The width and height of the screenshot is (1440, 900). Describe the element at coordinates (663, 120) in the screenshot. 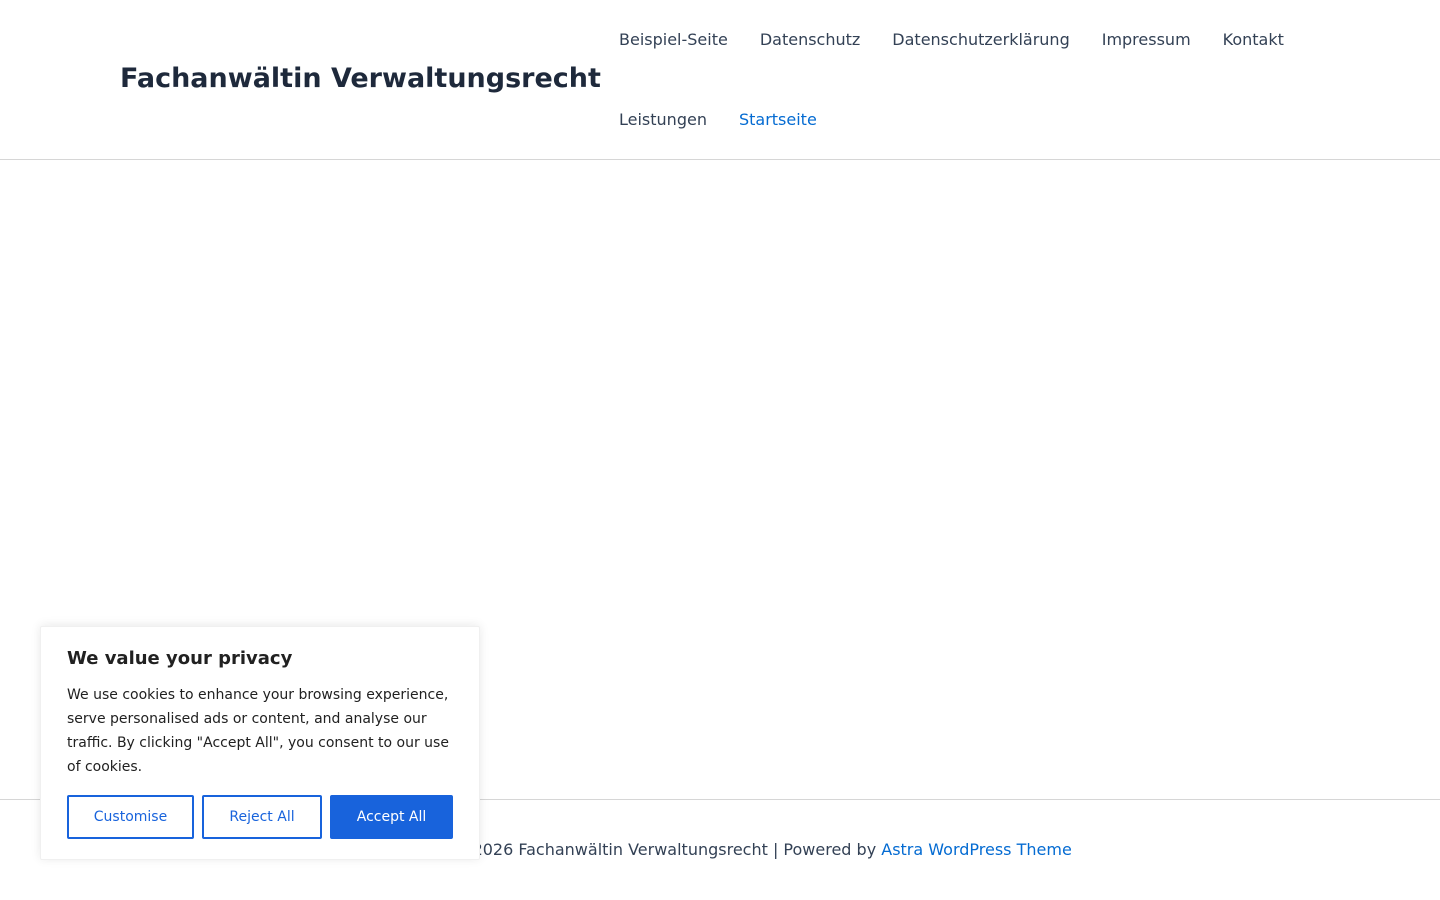

I see `nav-item-leistungen: Leistungen` at that location.